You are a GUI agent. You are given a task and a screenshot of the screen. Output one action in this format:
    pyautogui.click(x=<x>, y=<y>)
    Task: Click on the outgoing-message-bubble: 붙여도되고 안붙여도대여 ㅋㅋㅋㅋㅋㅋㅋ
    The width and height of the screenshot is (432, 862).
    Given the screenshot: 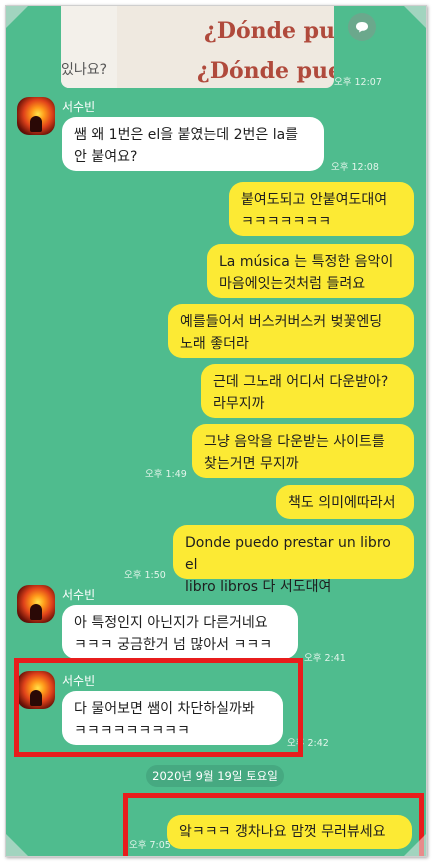 What is the action you would take?
    pyautogui.click(x=321, y=209)
    